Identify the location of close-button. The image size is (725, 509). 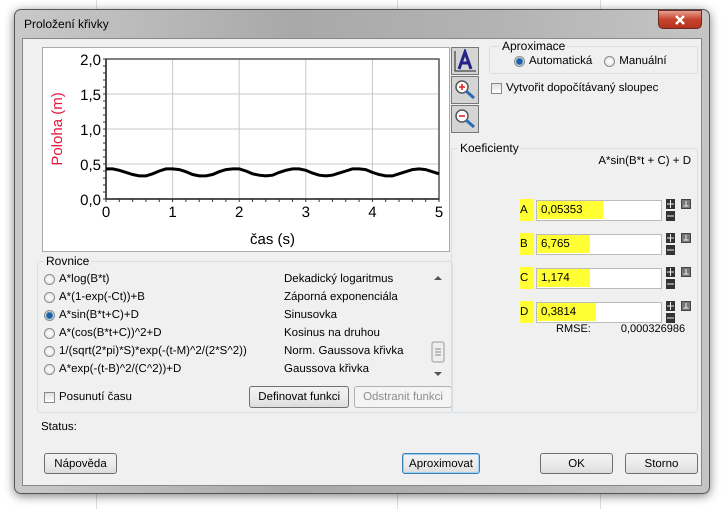
(680, 19).